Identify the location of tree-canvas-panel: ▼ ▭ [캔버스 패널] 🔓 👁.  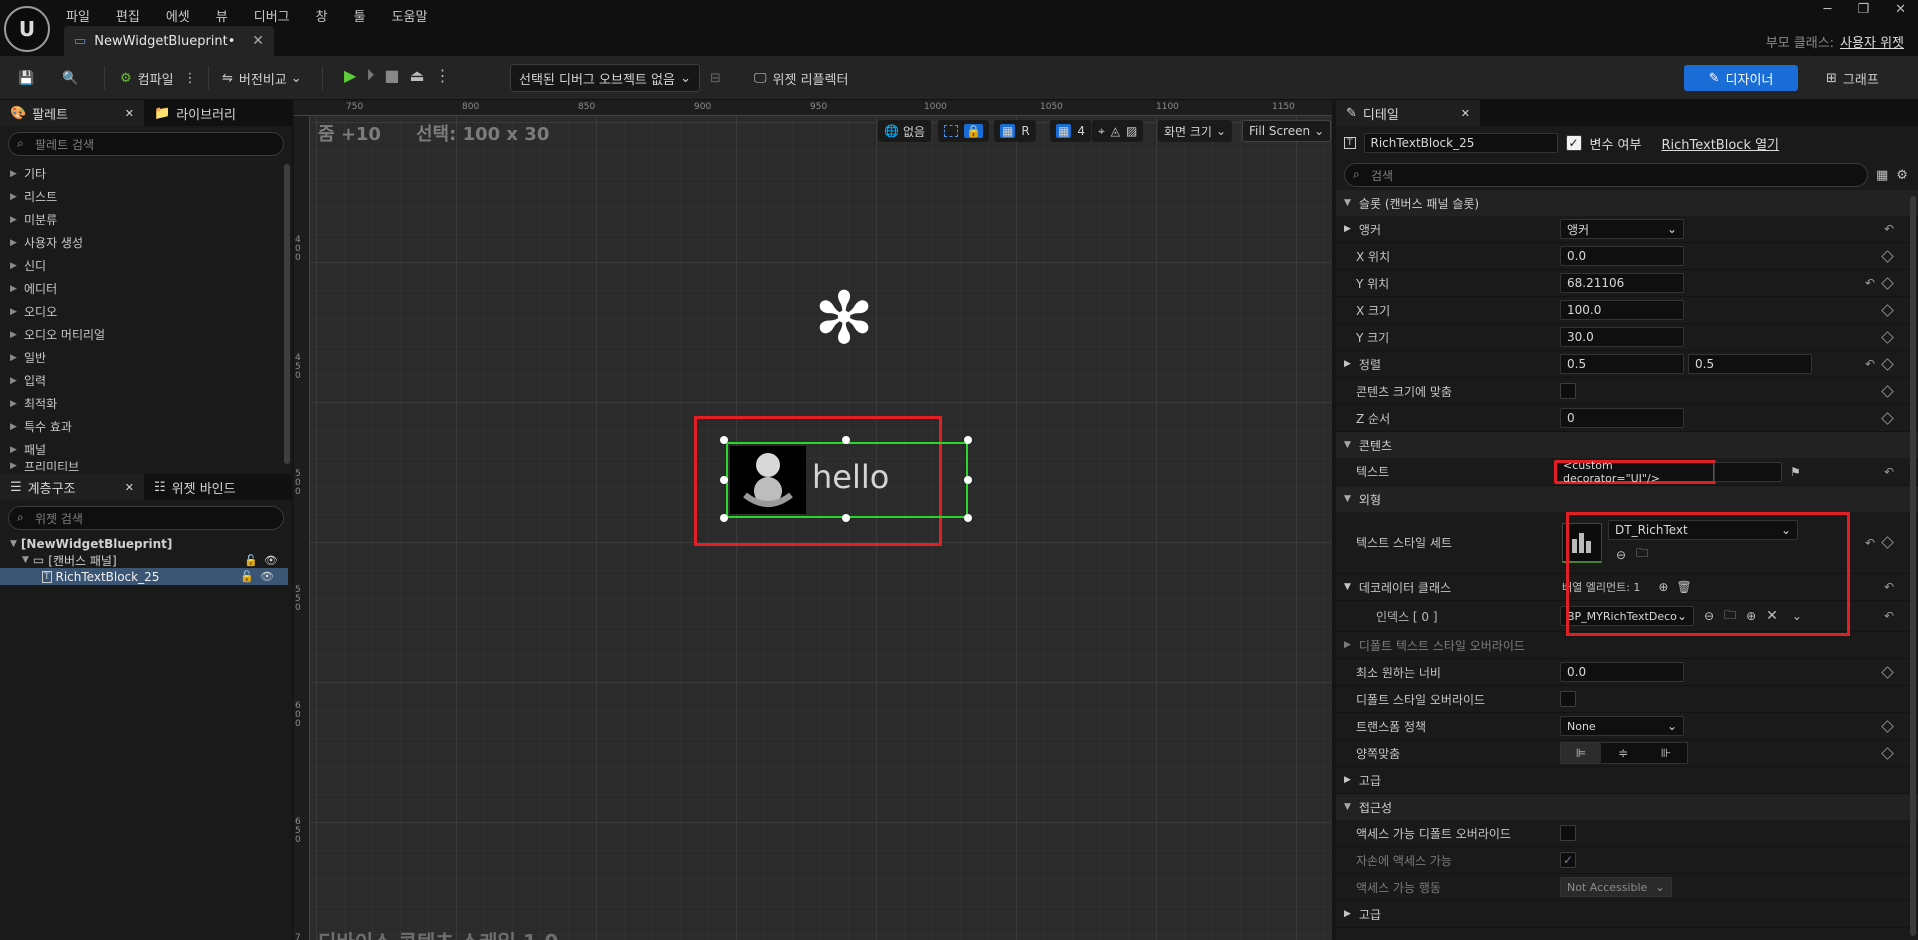
(151, 560).